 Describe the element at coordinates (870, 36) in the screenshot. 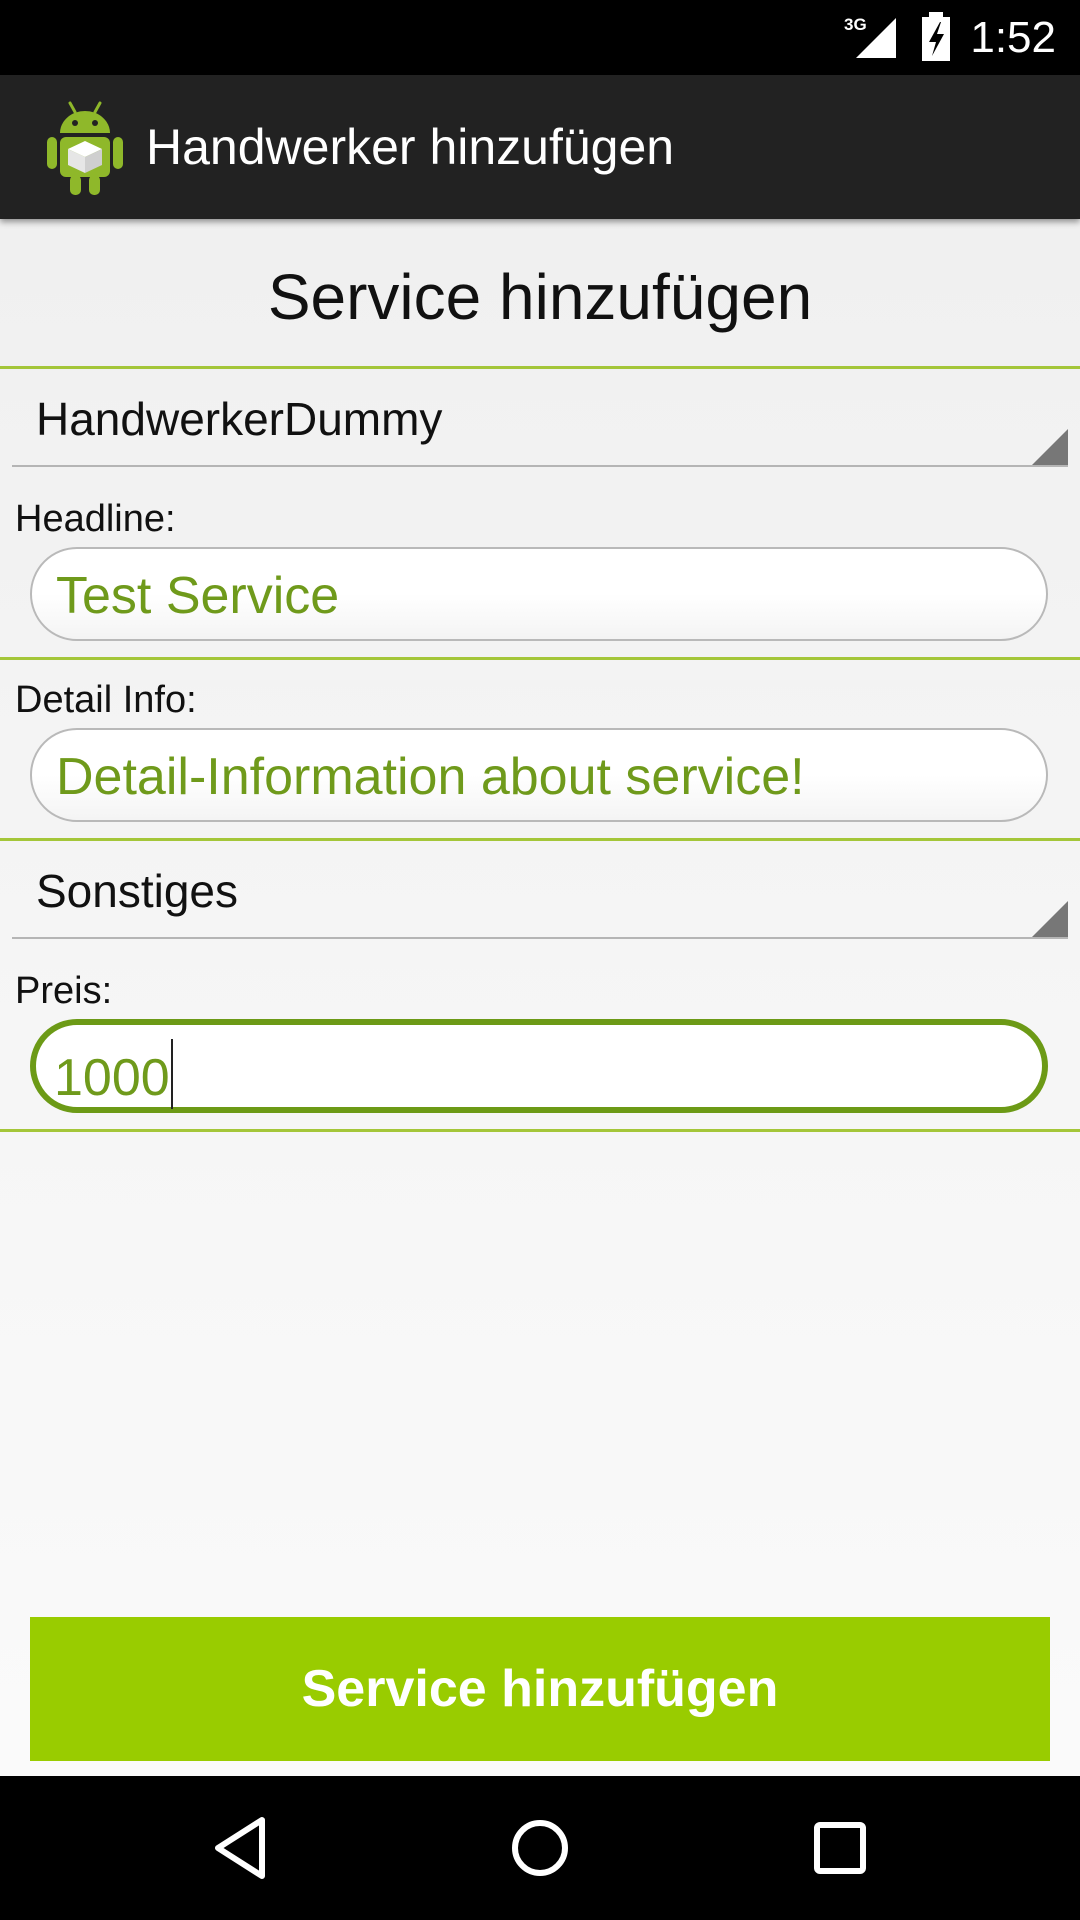

I see `cell-signal-icon: 3G` at that location.